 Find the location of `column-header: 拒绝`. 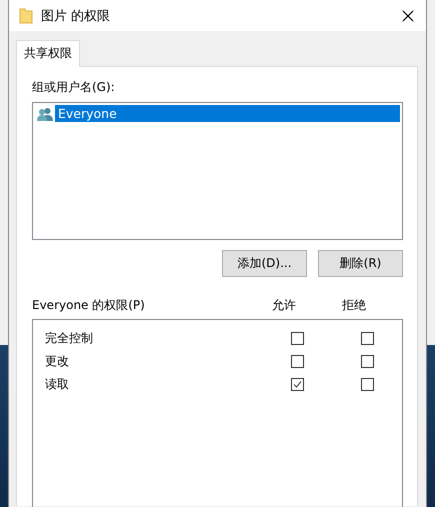

column-header: 拒绝 is located at coordinates (354, 305).